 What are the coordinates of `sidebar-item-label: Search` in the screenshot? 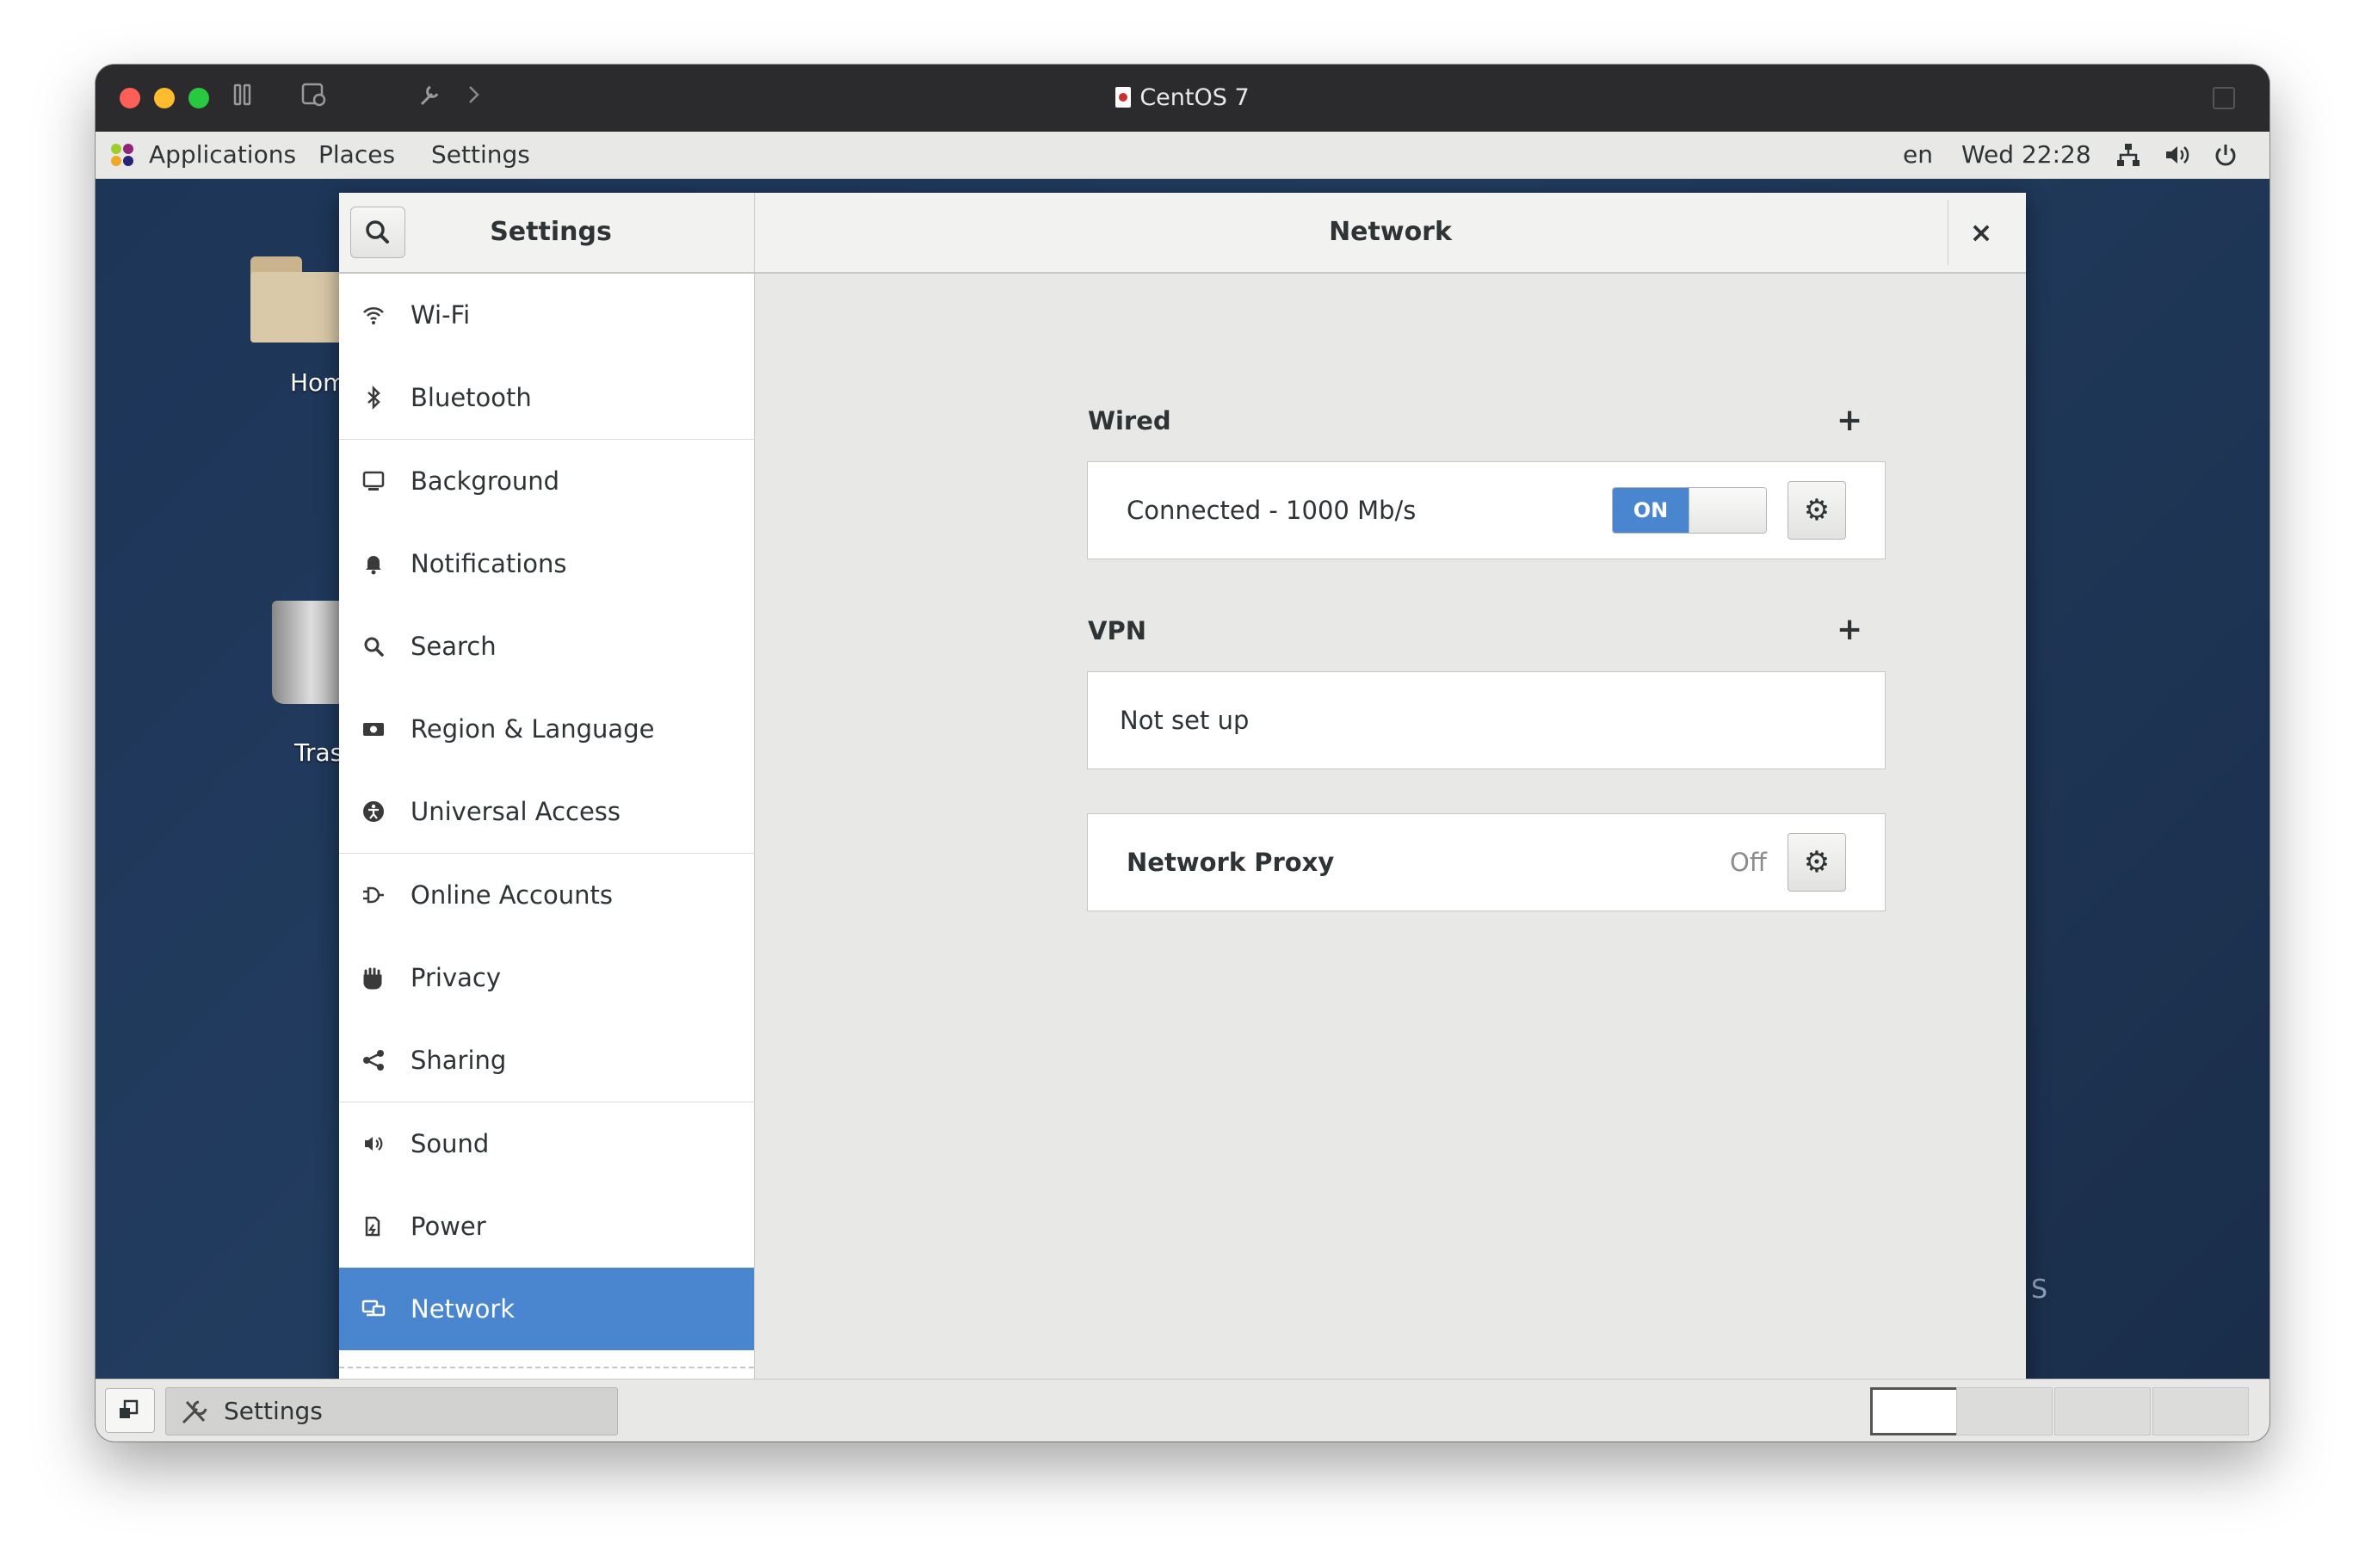 It's located at (454, 646).